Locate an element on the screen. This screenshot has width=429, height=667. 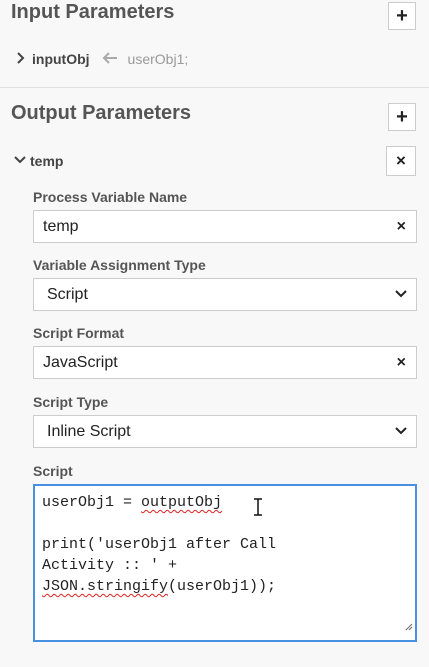
script-format-label: Script Format is located at coordinates (79, 333).